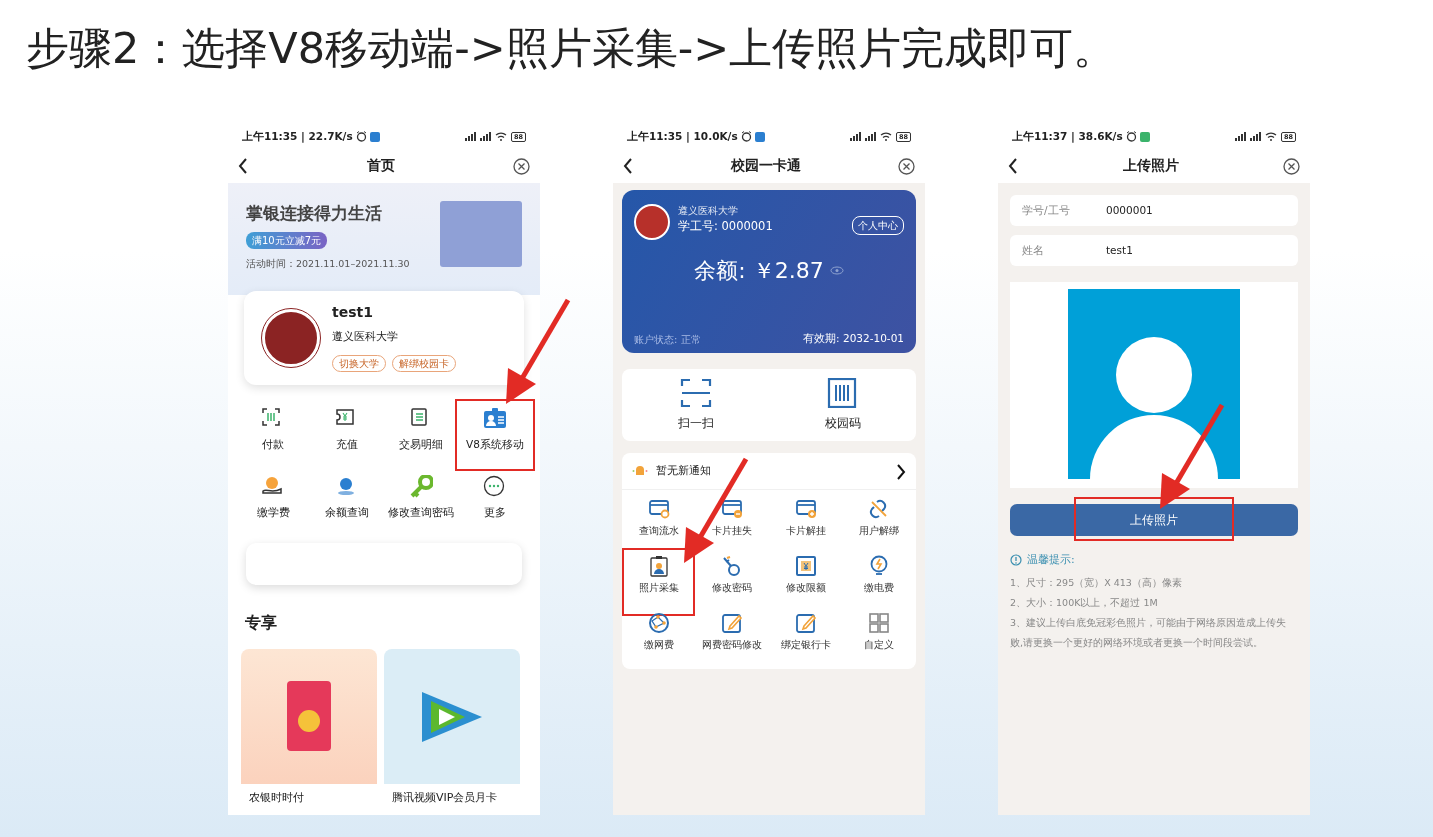  What do you see at coordinates (640, 471) in the screenshot?
I see `bell-icon` at bounding box center [640, 471].